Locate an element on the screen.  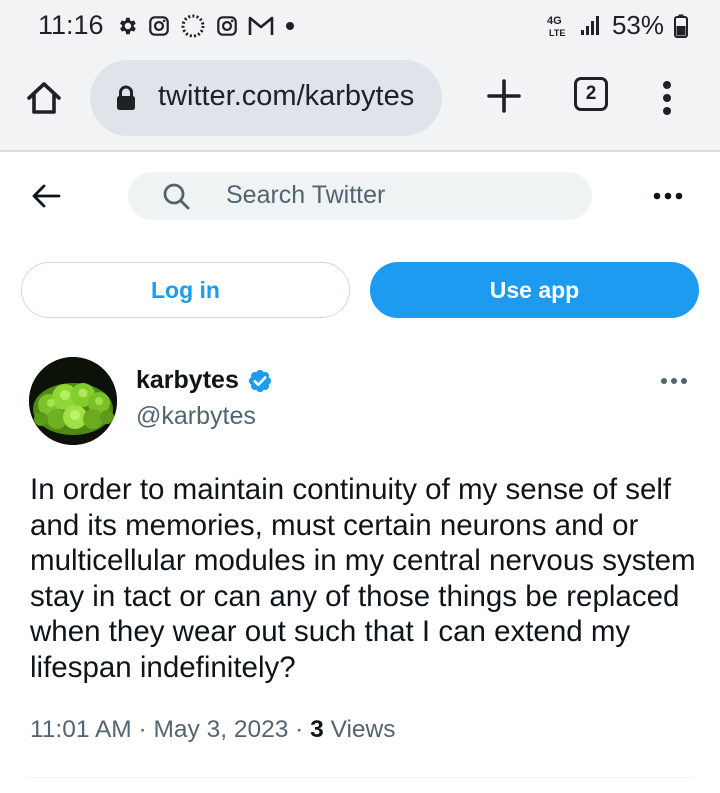
network-type-icon: 4GLTE is located at coordinates (556, 26).